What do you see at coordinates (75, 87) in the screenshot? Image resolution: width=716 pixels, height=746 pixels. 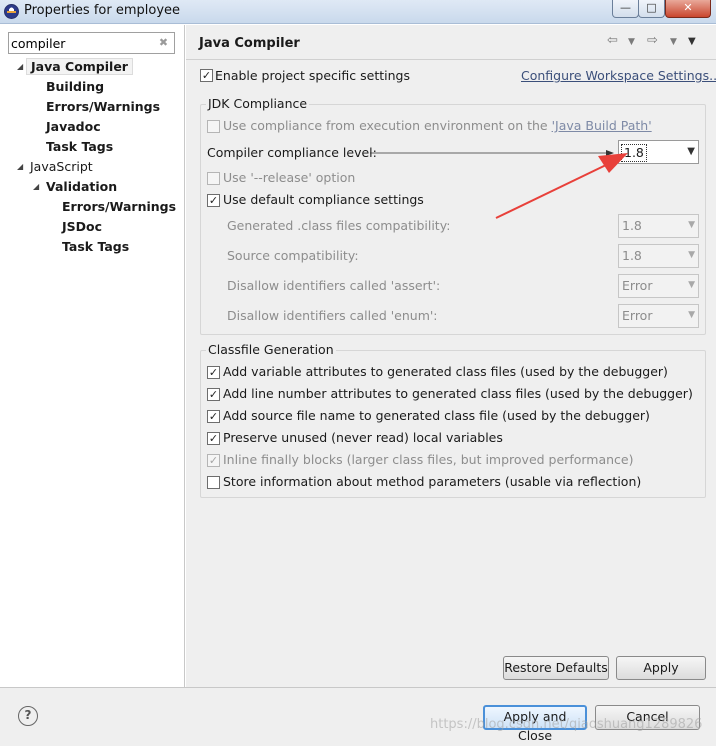 I see `tree-item-building: Building` at bounding box center [75, 87].